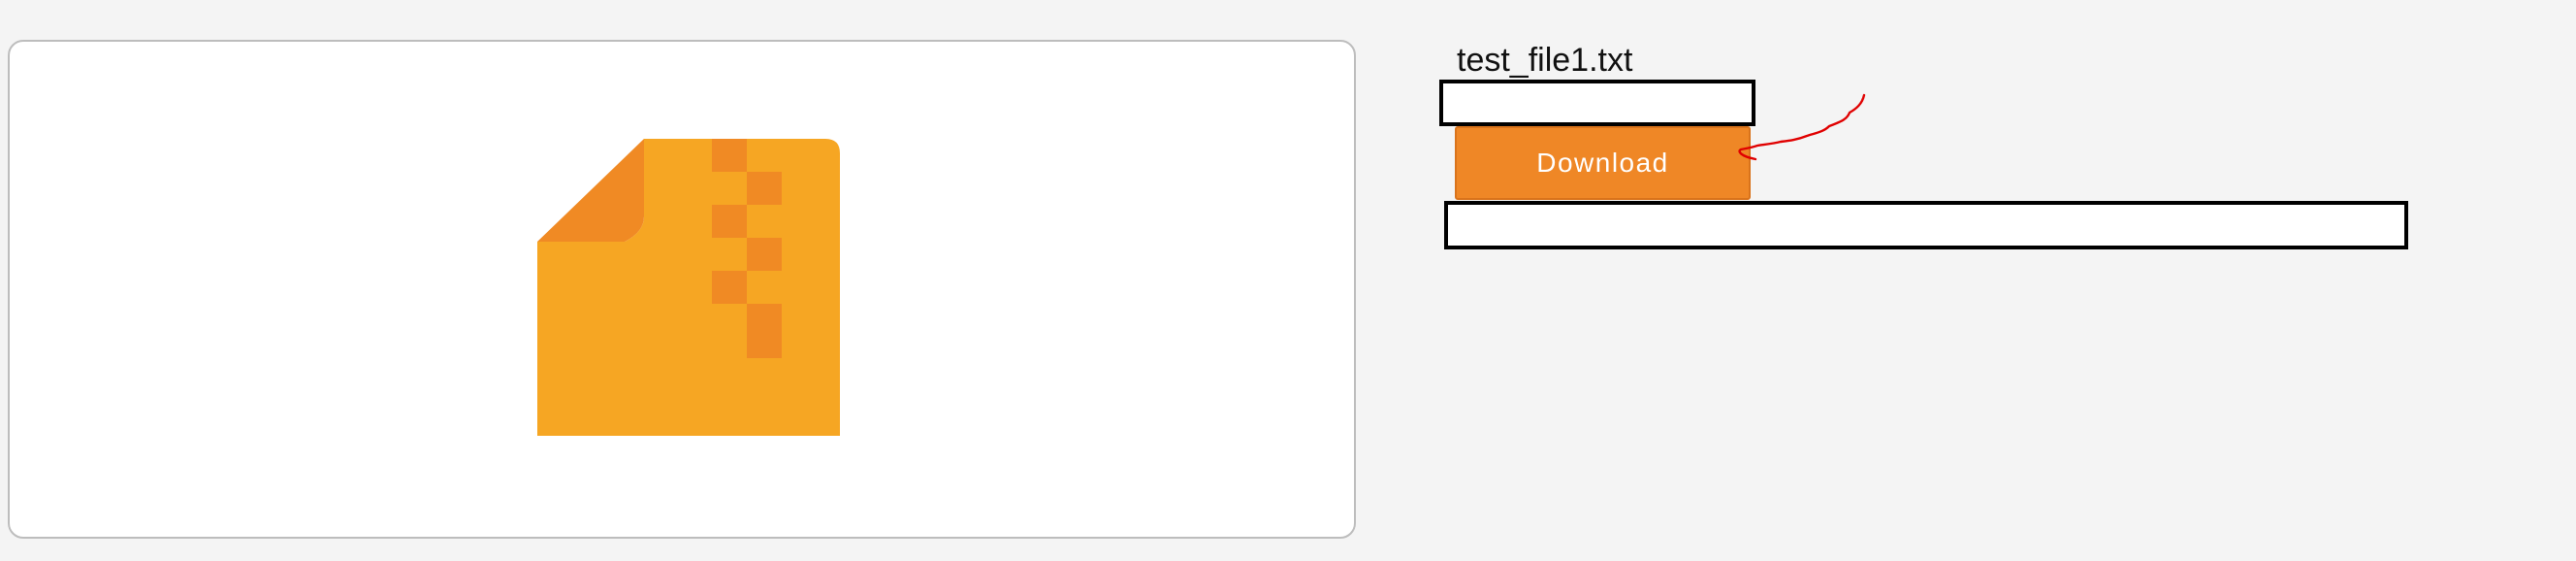  Describe the element at coordinates (590, 190) in the screenshot. I see `folded-corner` at that location.